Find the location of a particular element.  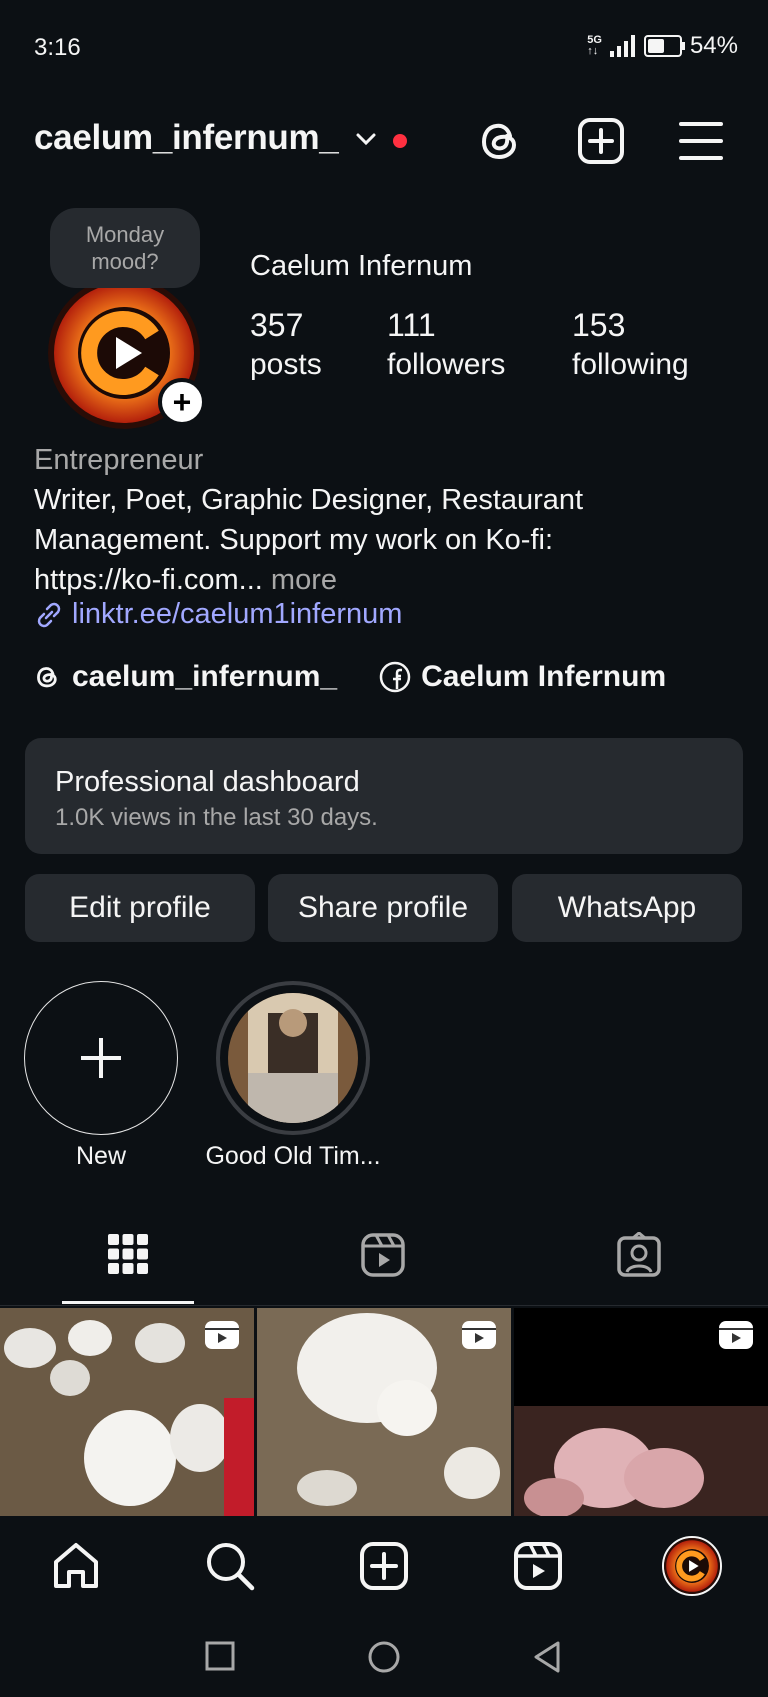

stat-posts: 357 posts is located at coordinates (286, 345).